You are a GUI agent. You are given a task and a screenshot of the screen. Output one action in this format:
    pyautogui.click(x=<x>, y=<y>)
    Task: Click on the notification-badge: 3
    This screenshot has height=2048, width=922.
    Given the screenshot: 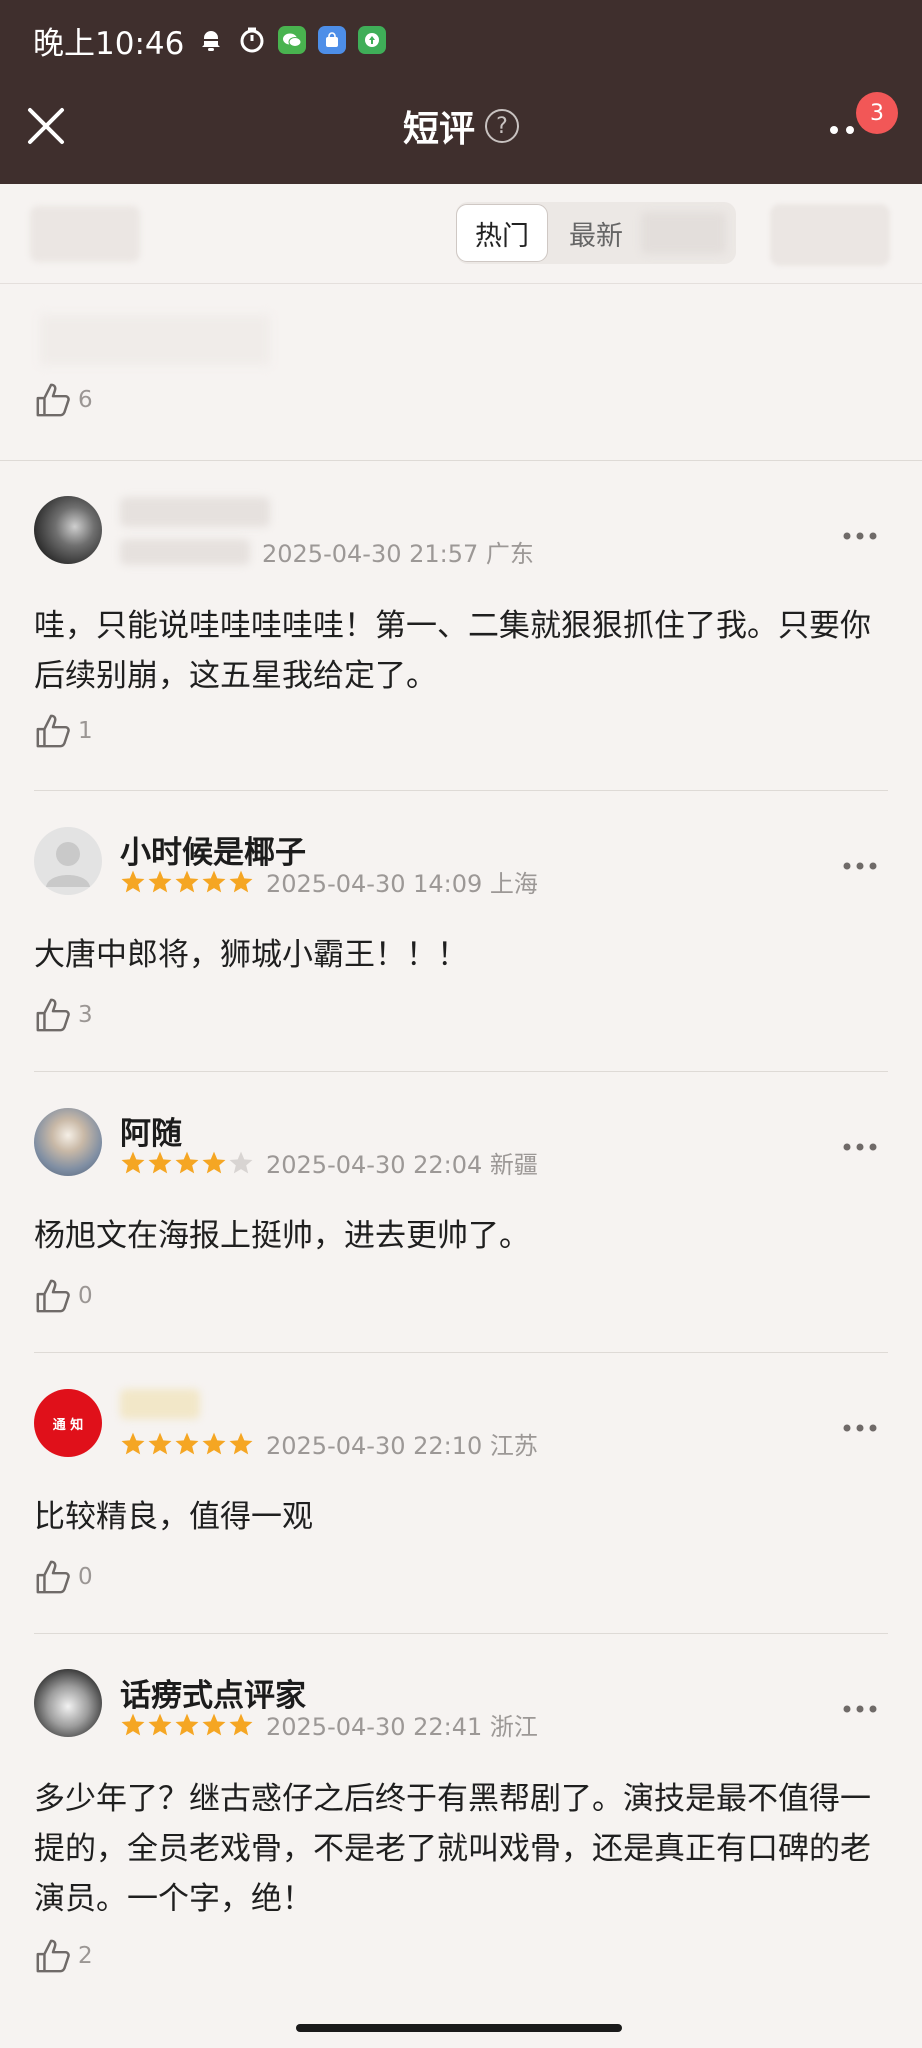 What is the action you would take?
    pyautogui.click(x=877, y=113)
    